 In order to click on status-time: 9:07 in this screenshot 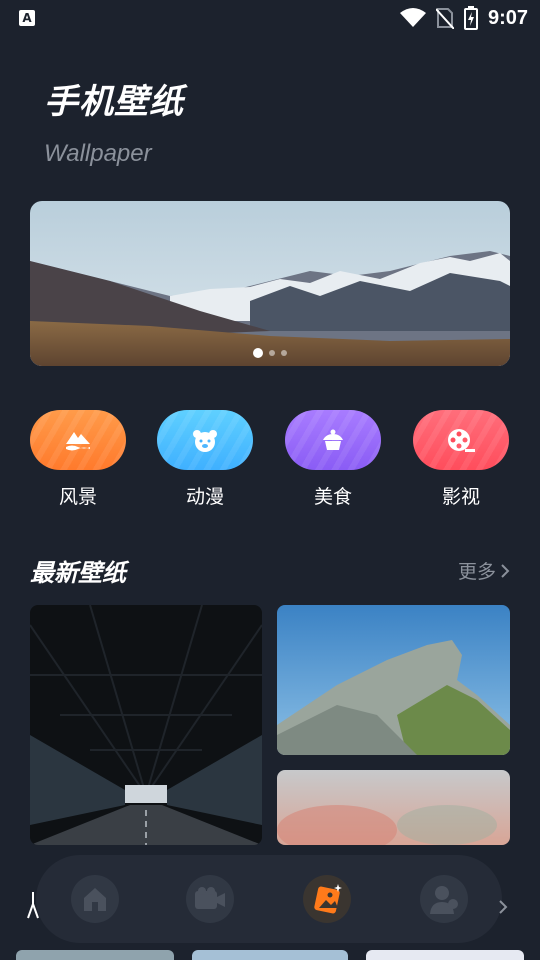, I will do `click(507, 17)`.